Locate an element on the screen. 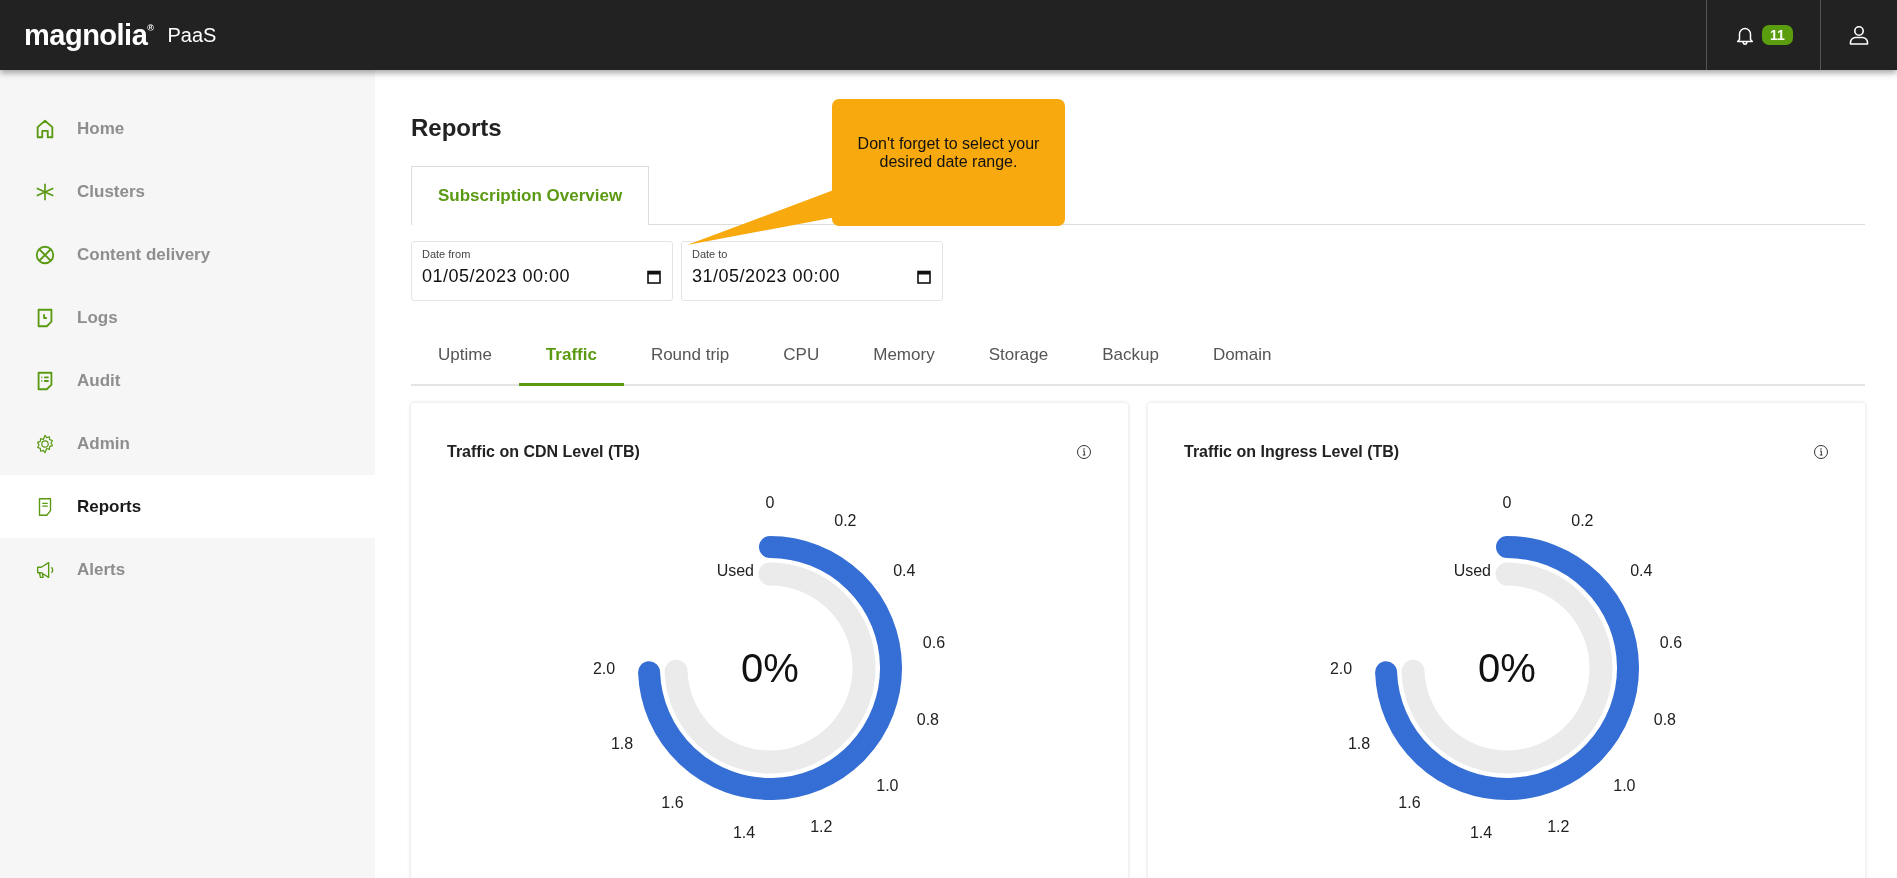 This screenshot has width=1897, height=878. logo: magnolia$^{®}$ is located at coordinates (89, 35).